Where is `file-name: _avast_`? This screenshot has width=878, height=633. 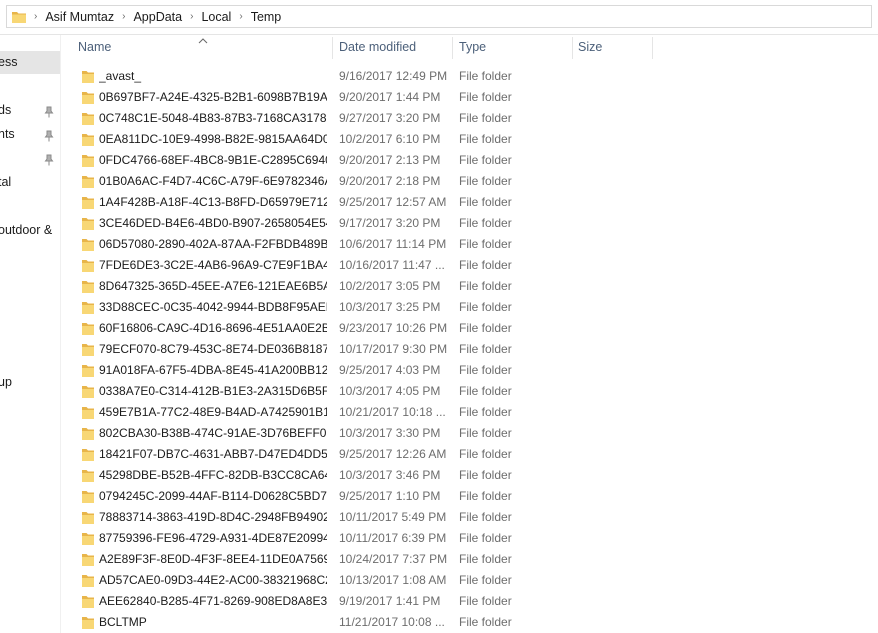
file-name: _avast_ is located at coordinates (120, 76).